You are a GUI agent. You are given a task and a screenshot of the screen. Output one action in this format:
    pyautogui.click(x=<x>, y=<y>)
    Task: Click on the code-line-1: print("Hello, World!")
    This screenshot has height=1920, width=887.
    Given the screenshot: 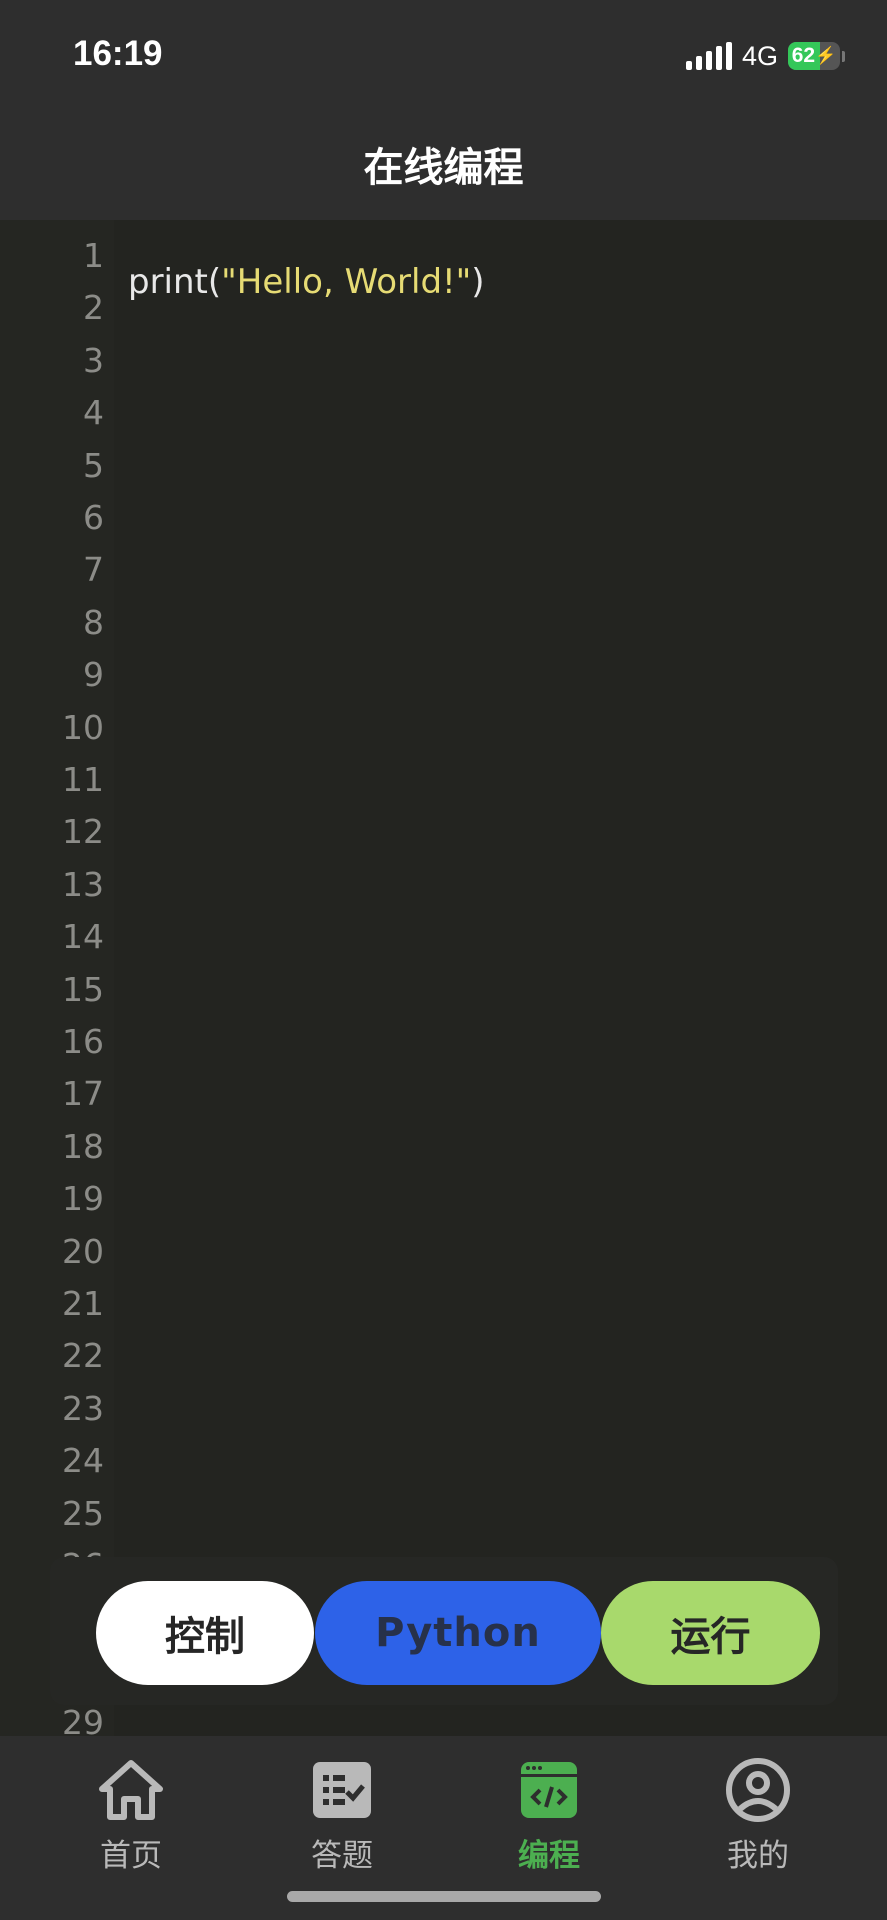 What is the action you would take?
    pyautogui.click(x=306, y=282)
    